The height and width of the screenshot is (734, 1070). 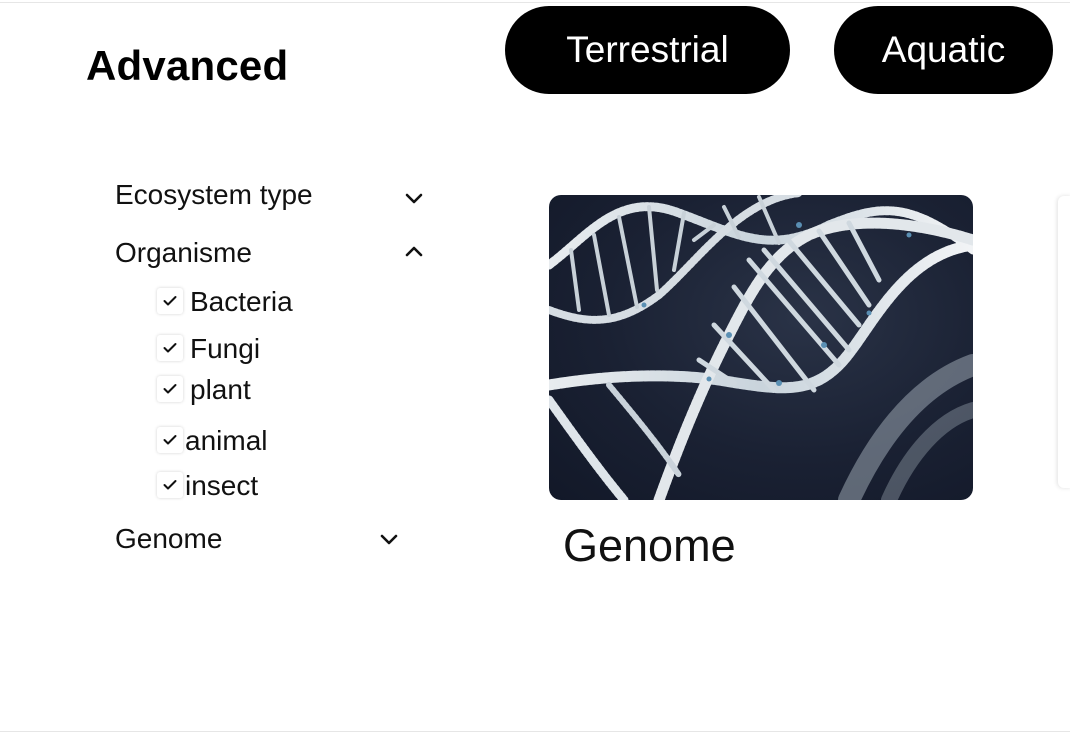 What do you see at coordinates (220, 389) in the screenshot?
I see `option-label: plant` at bounding box center [220, 389].